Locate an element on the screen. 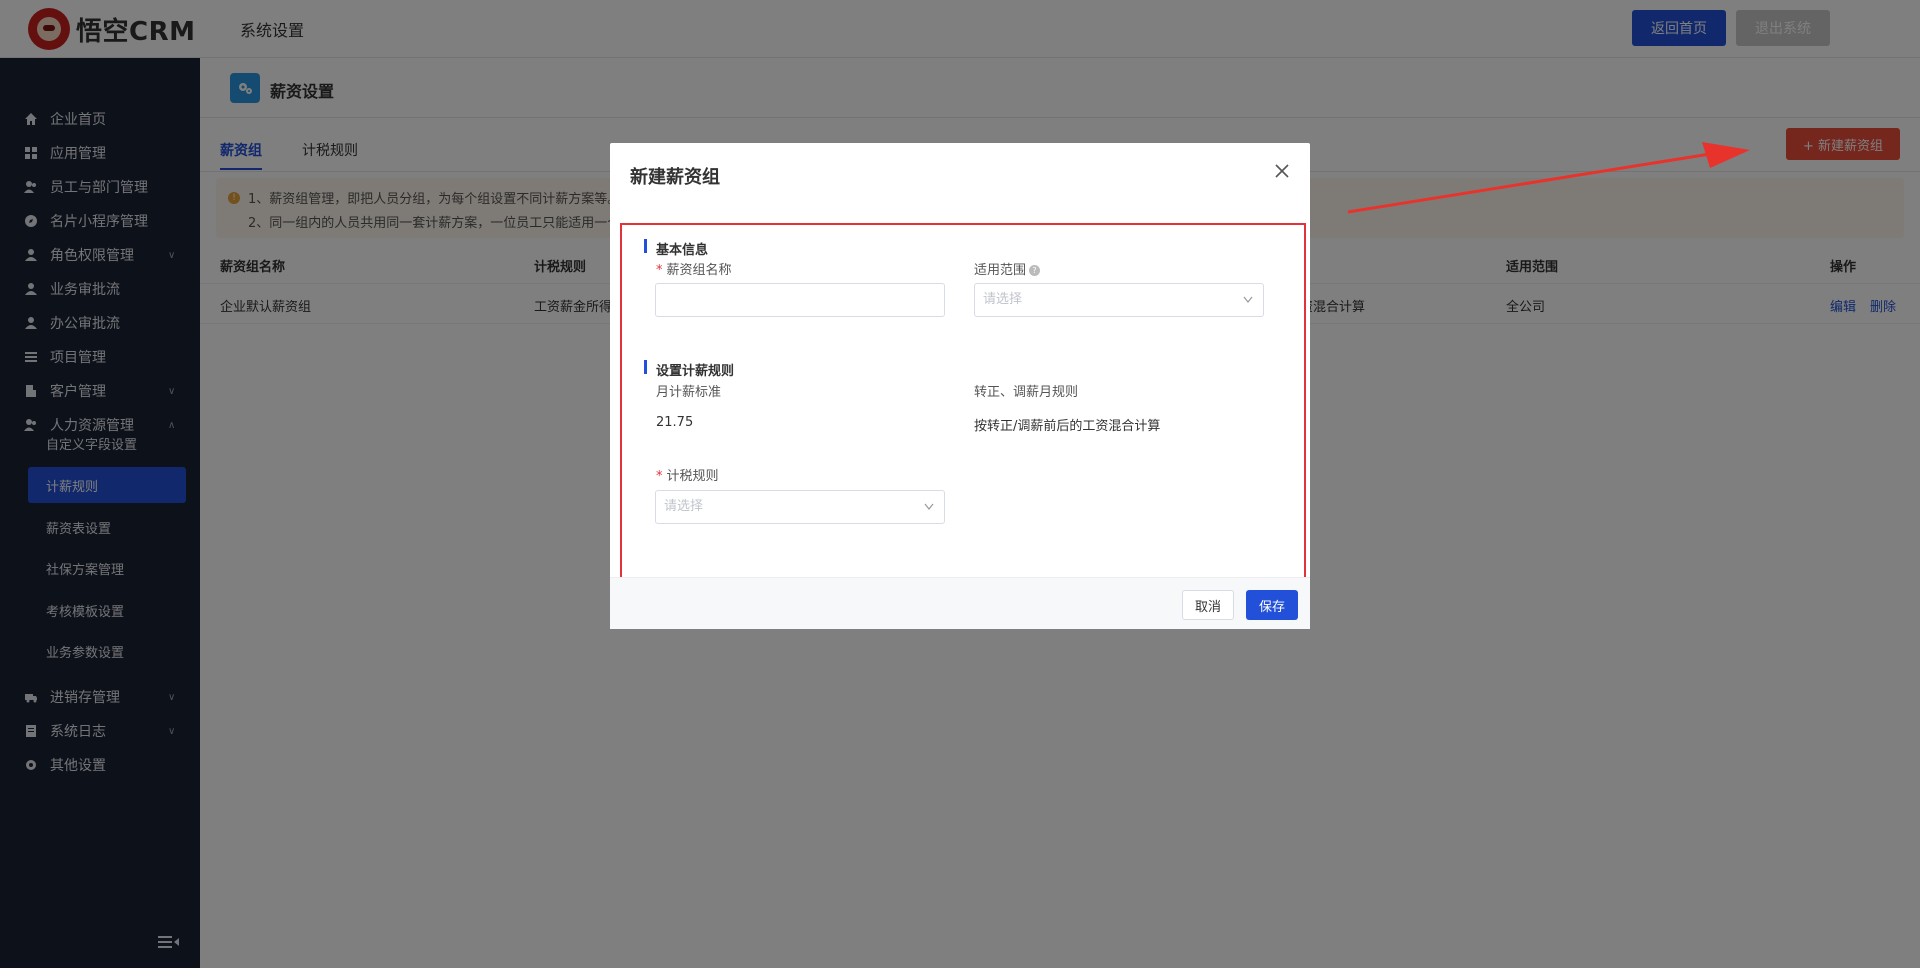 This screenshot has height=968, width=1920. monthly-standard-value: 21.75 is located at coordinates (675, 422).